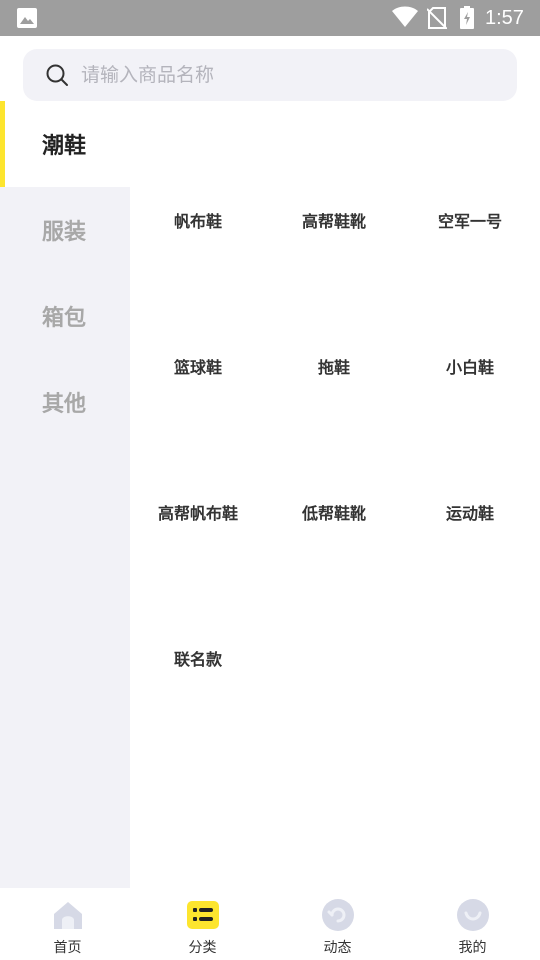 Image resolution: width=540 pixels, height=960 pixels. I want to click on sidebar-item-clothing: 服装, so click(65, 230).